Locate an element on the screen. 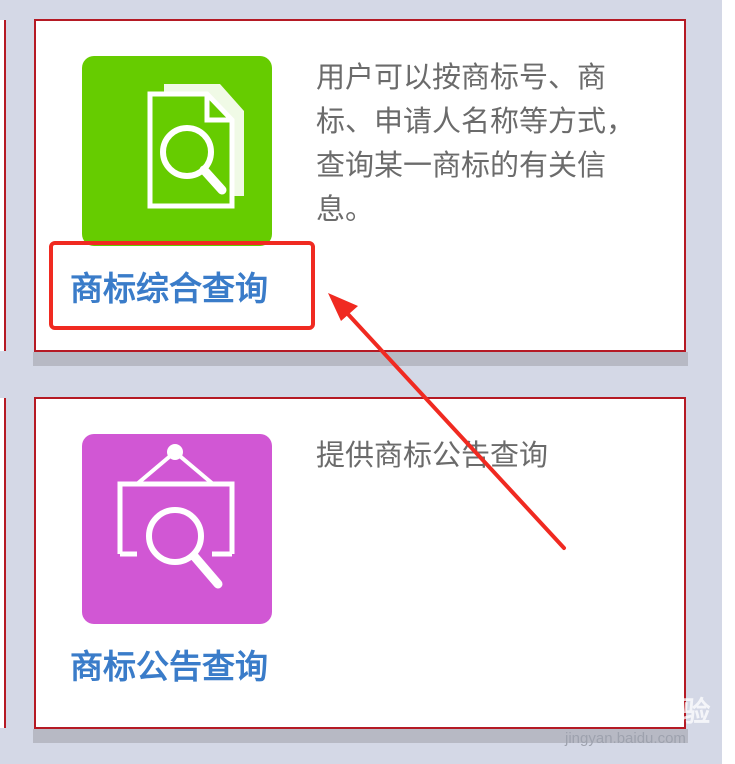 The image size is (735, 764). watermark-url: jingyan.baidu.com is located at coordinates (625, 738).